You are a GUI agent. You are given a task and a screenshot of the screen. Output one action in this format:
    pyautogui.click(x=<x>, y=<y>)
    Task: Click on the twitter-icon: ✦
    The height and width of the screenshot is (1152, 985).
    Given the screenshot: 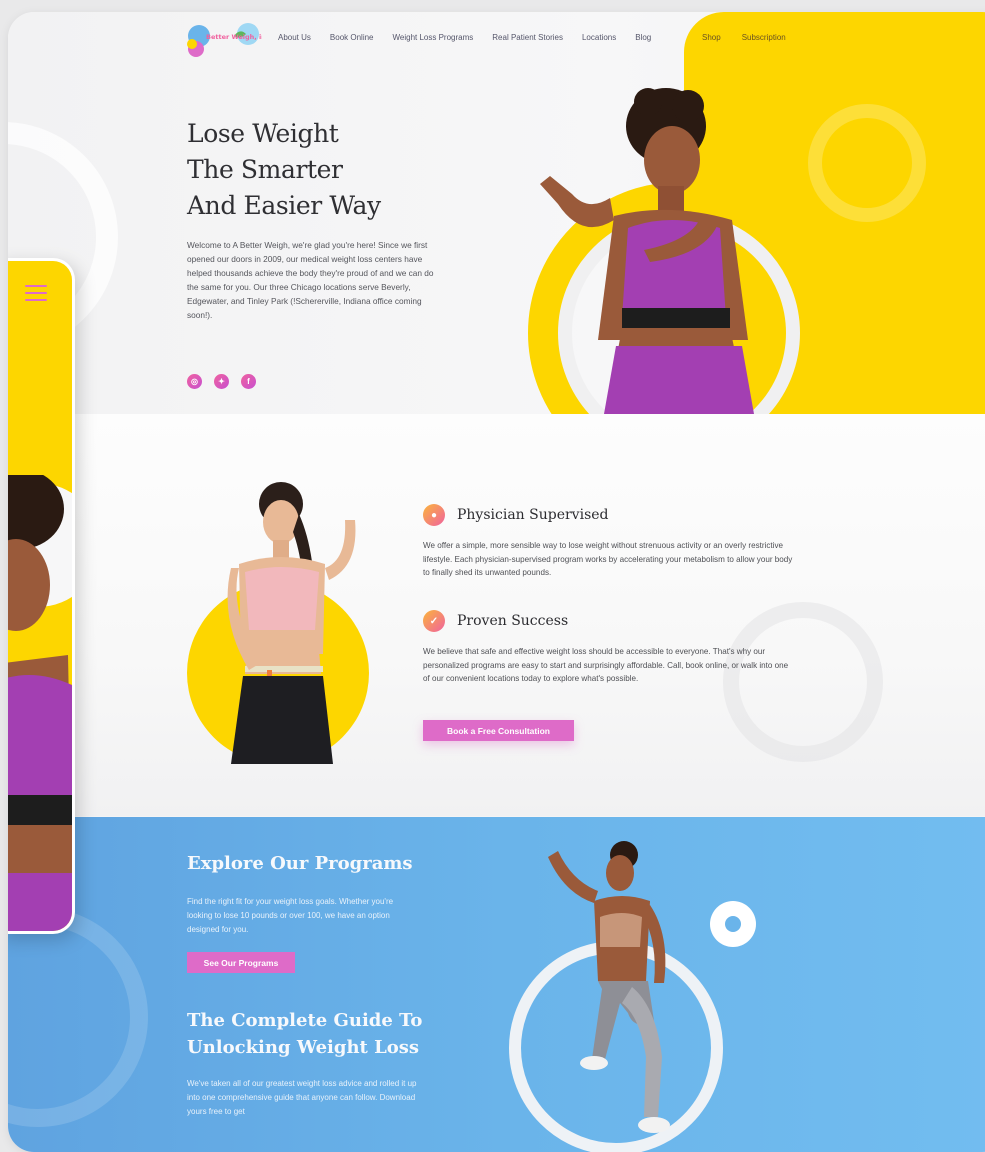 What is the action you would take?
    pyautogui.click(x=221, y=381)
    